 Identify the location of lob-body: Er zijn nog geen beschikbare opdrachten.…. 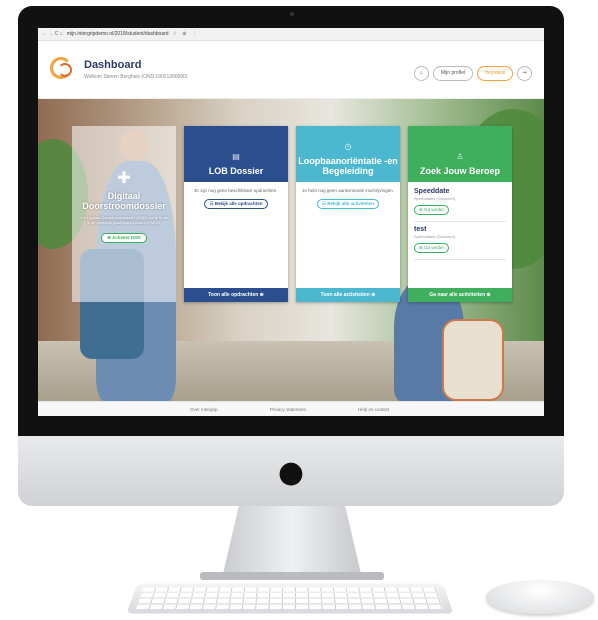
(236, 235).